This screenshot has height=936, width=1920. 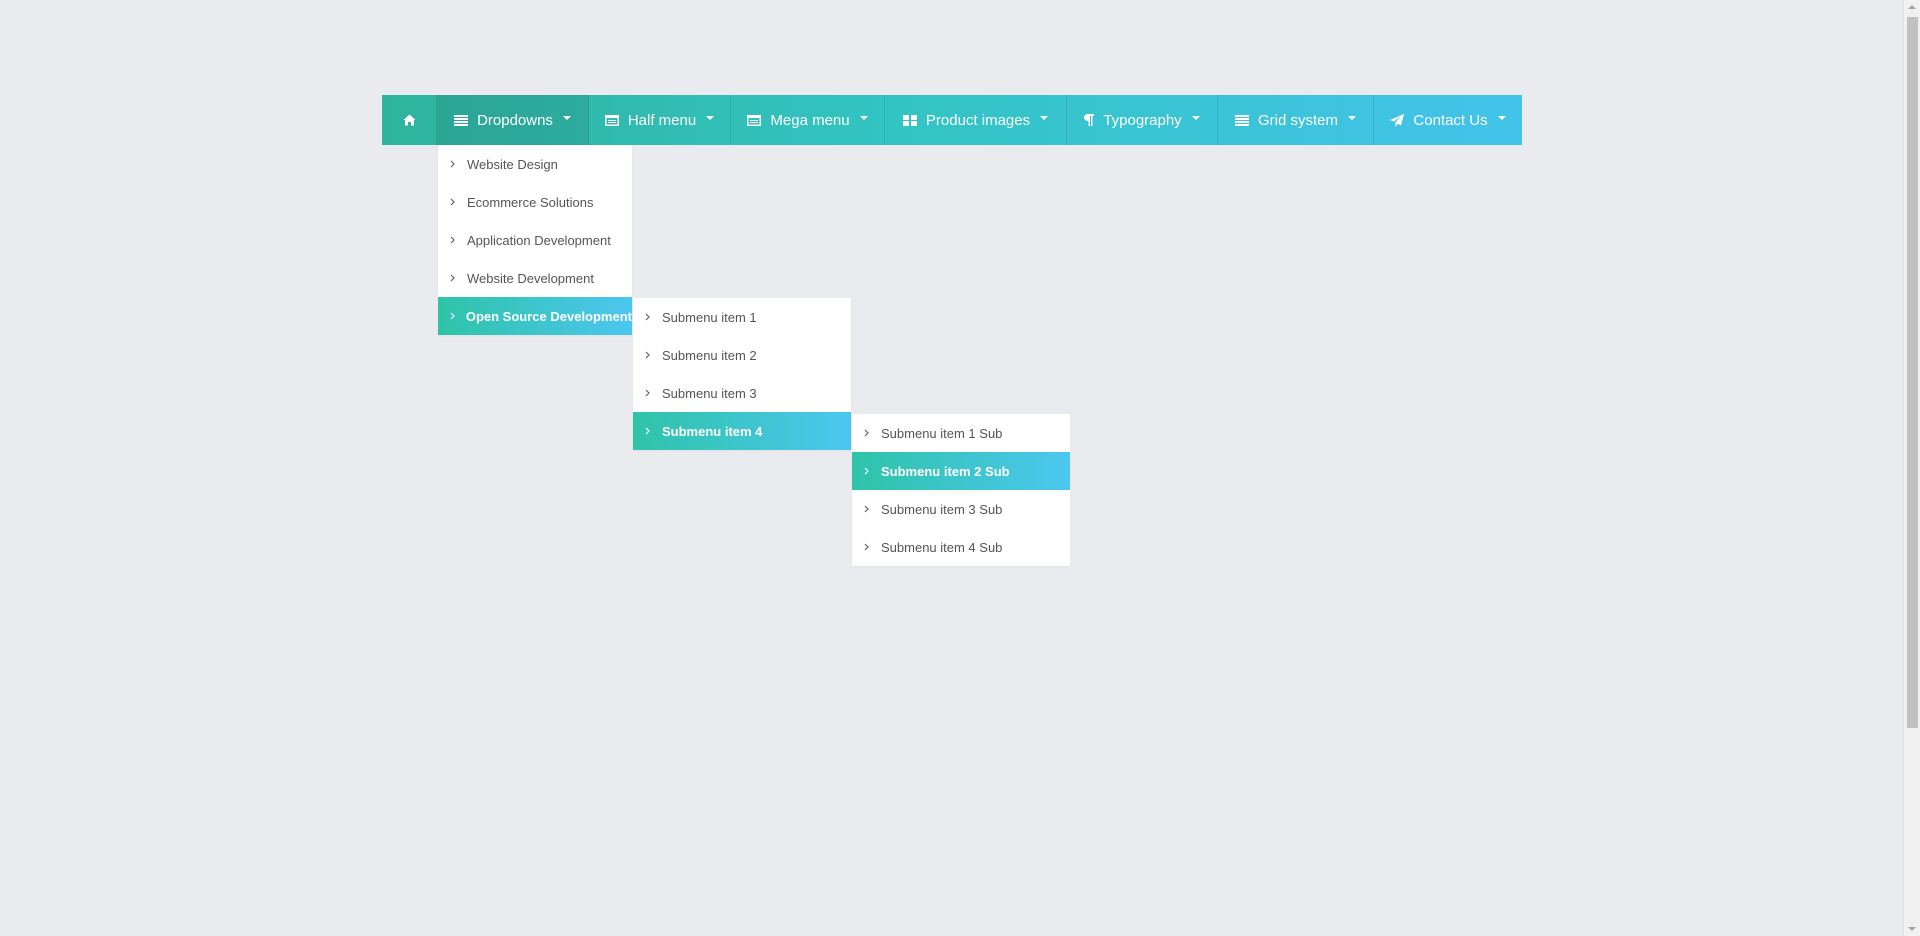 I want to click on submenu-item-2: Submenu item 2, so click(x=742, y=355).